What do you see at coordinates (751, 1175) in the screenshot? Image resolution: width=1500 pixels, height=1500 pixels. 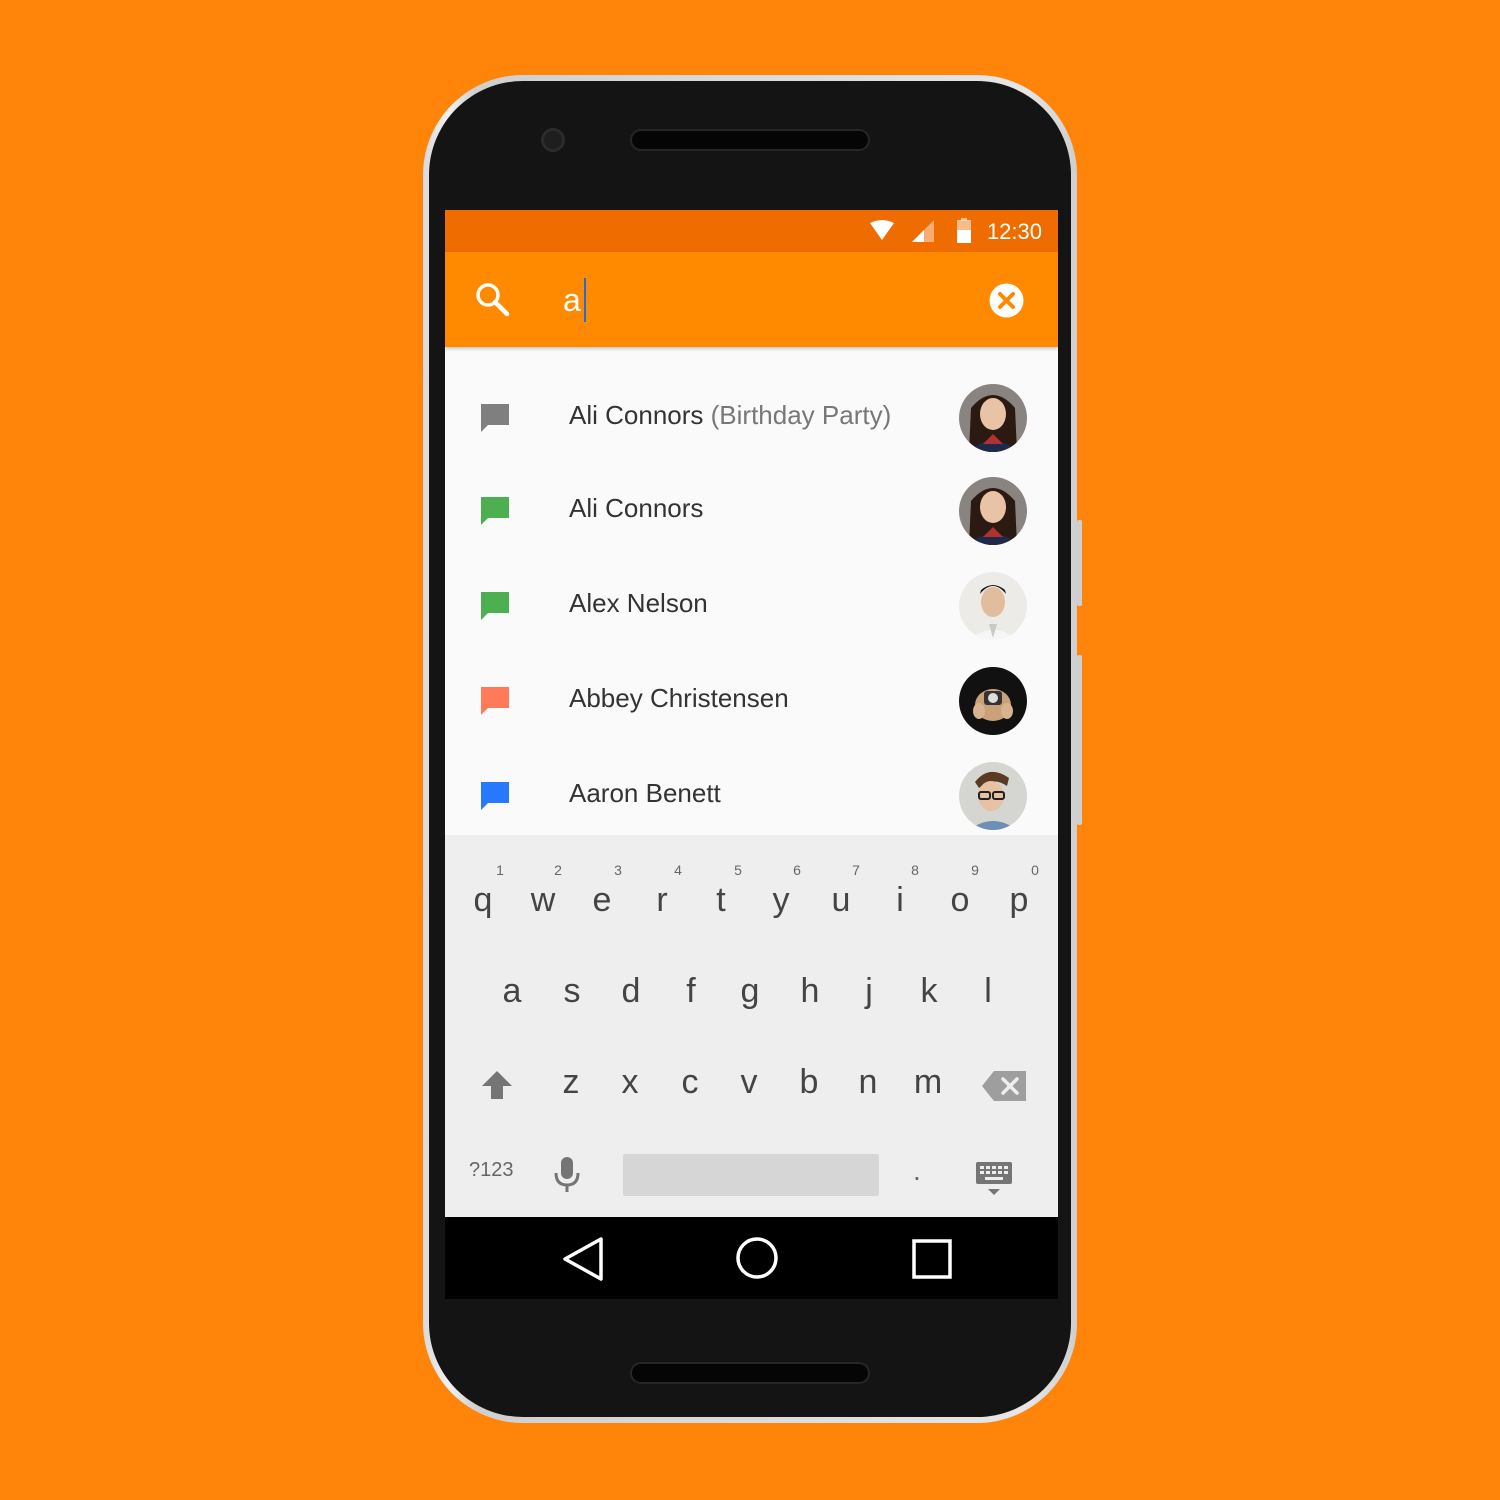 I see `space-bar` at bounding box center [751, 1175].